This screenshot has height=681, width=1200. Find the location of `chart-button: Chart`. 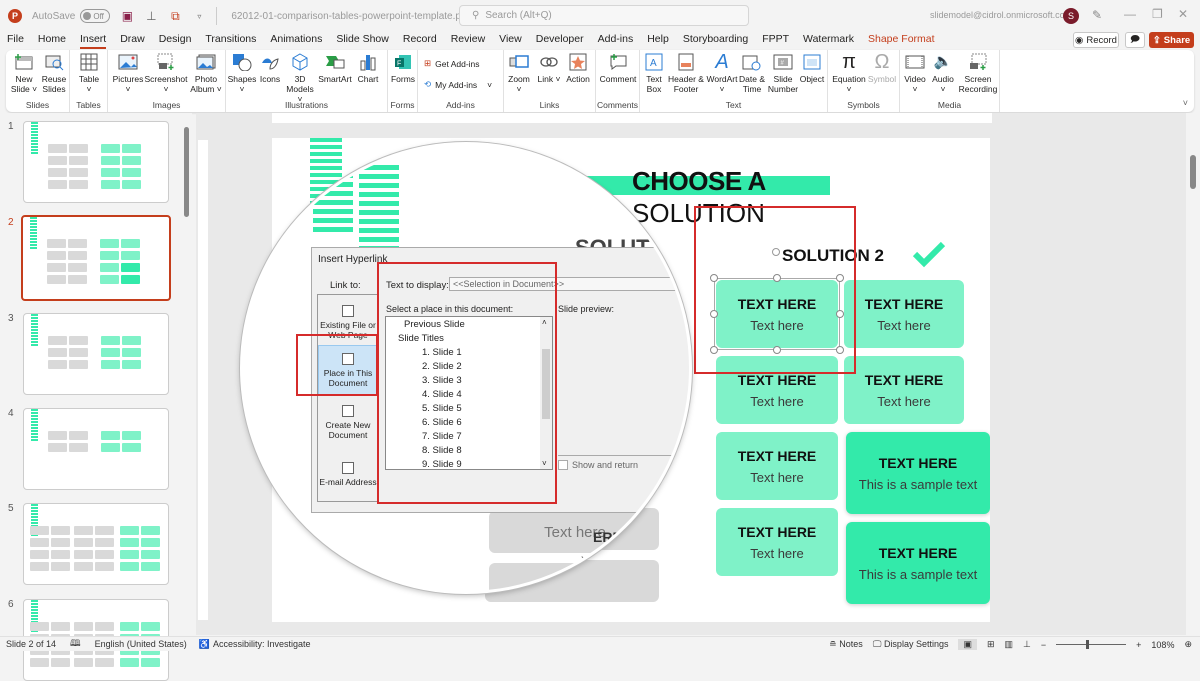

chart-button: Chart is located at coordinates (368, 68).